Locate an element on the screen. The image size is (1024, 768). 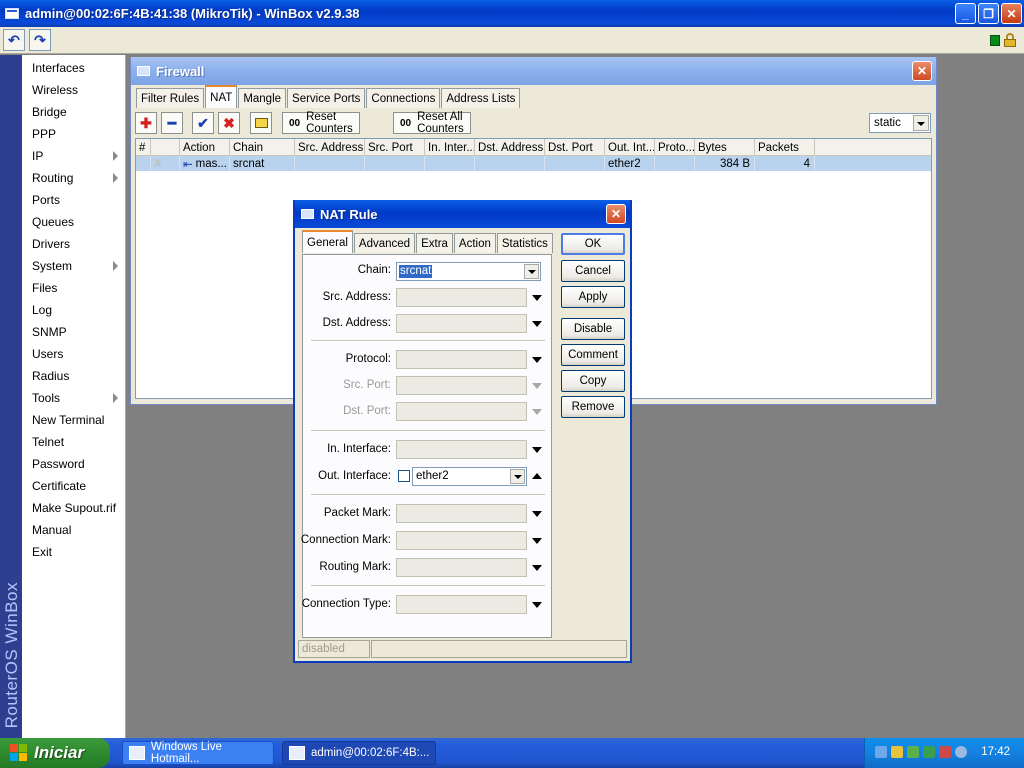
alert-icon is located at coordinates (945, 752).